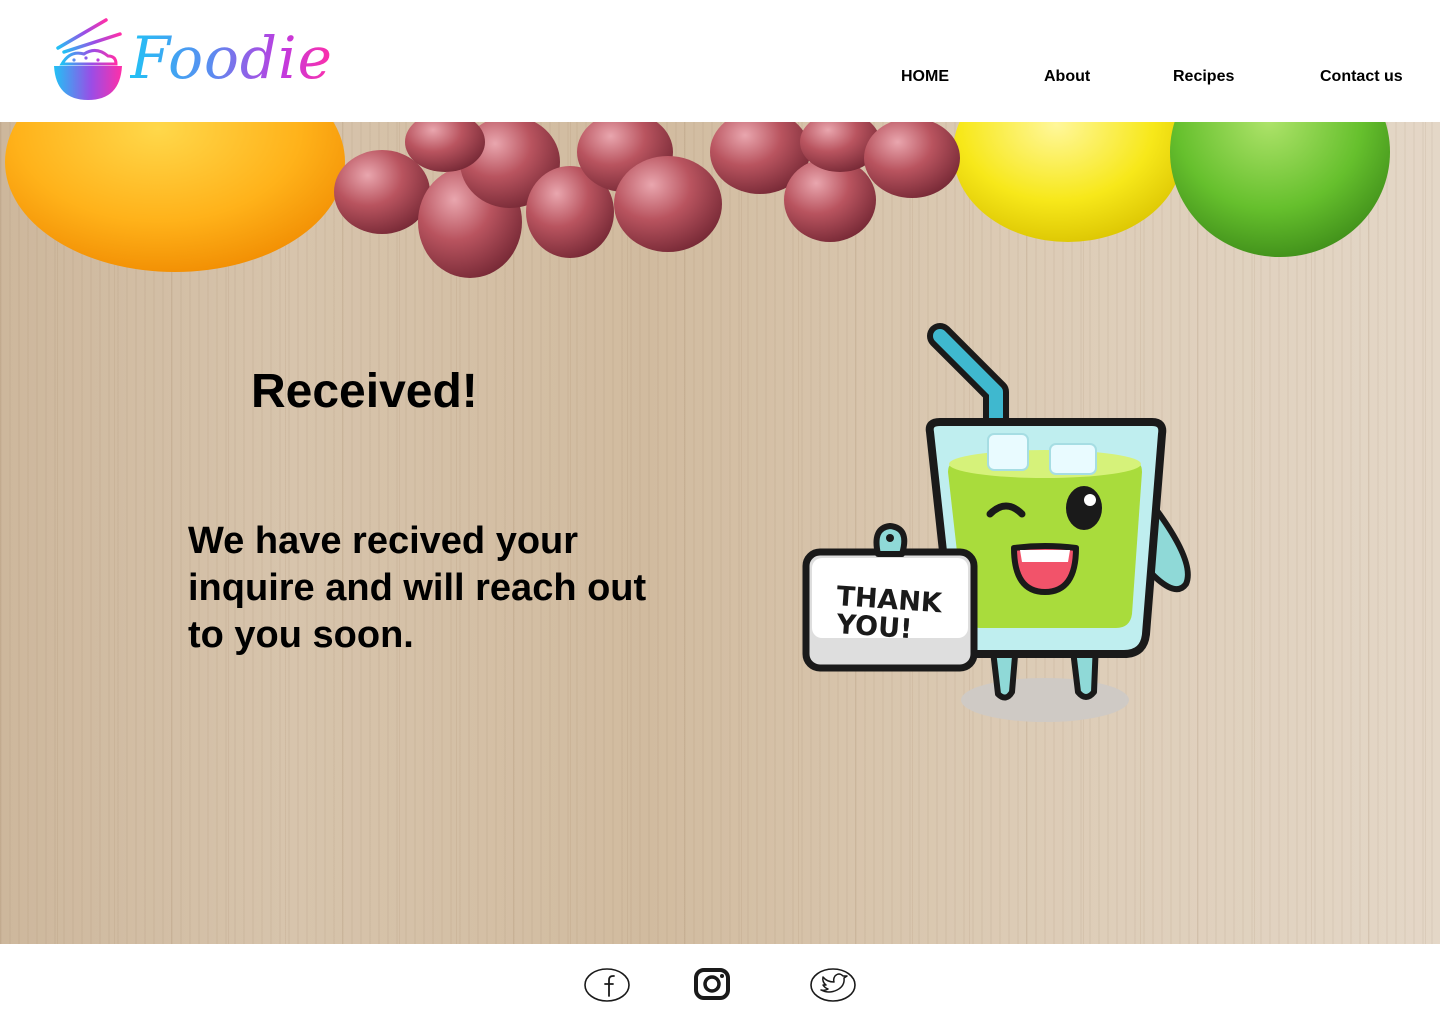 The image size is (1440, 1024). I want to click on nav-home-link: HOME, so click(925, 77).